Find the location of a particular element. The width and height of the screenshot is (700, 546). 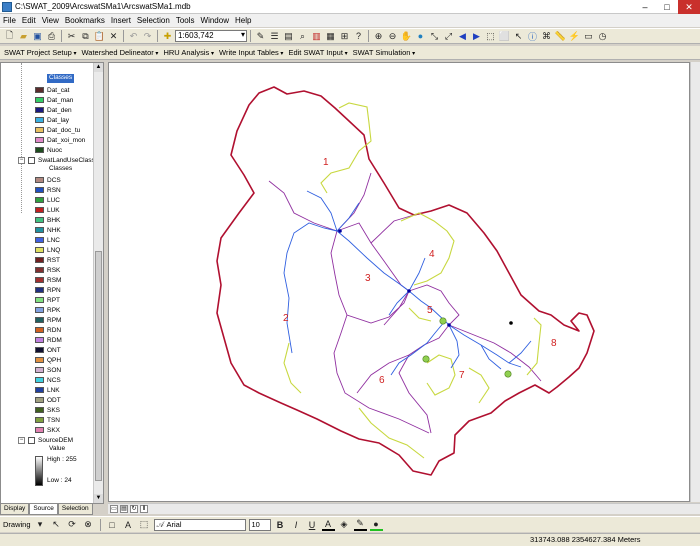

search-icon: ⌕ is located at coordinates (302, 36).